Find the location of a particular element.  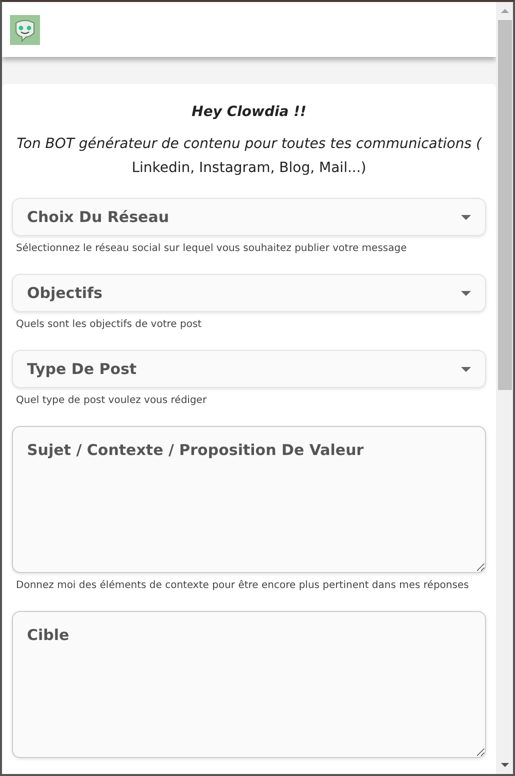

dropdown-field: Type De Post is located at coordinates (249, 369).